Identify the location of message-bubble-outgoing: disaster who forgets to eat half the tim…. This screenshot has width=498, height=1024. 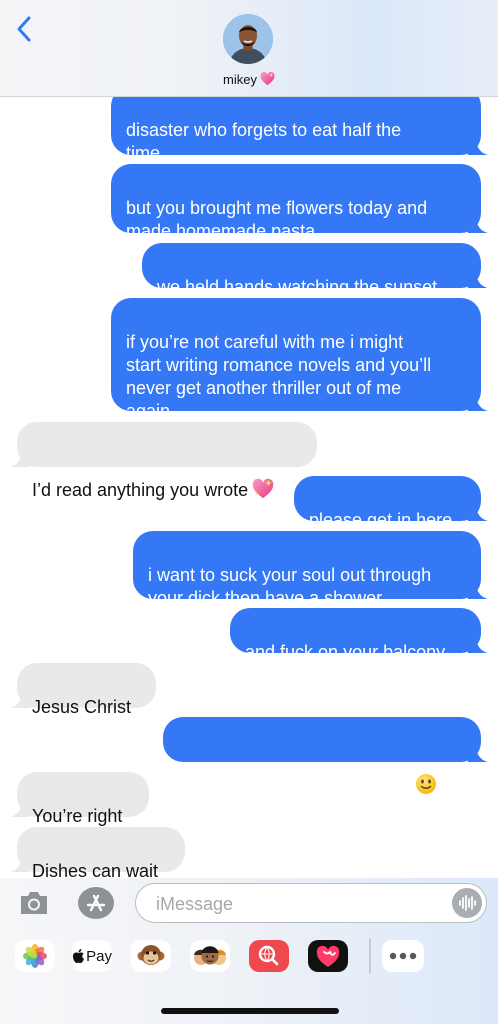
(299, 129).